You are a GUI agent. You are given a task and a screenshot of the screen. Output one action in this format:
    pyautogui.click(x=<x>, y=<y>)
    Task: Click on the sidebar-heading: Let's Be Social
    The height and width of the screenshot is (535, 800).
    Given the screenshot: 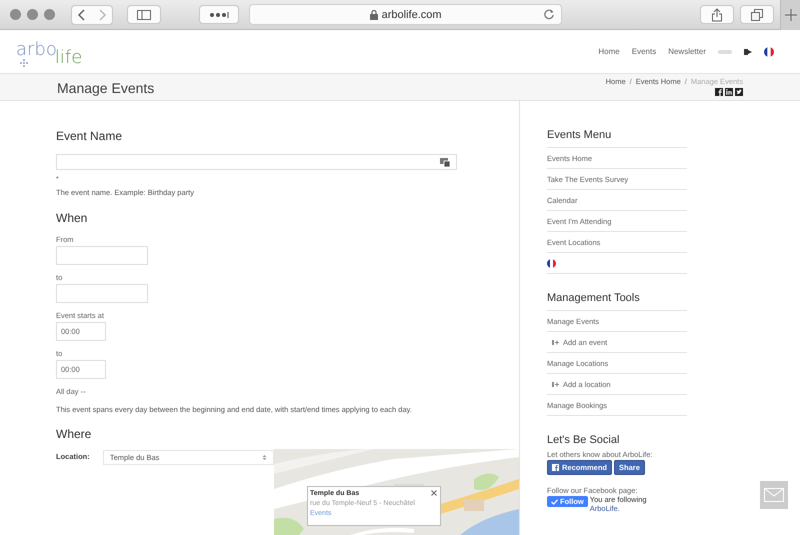 What is the action you would take?
    pyautogui.click(x=583, y=441)
    